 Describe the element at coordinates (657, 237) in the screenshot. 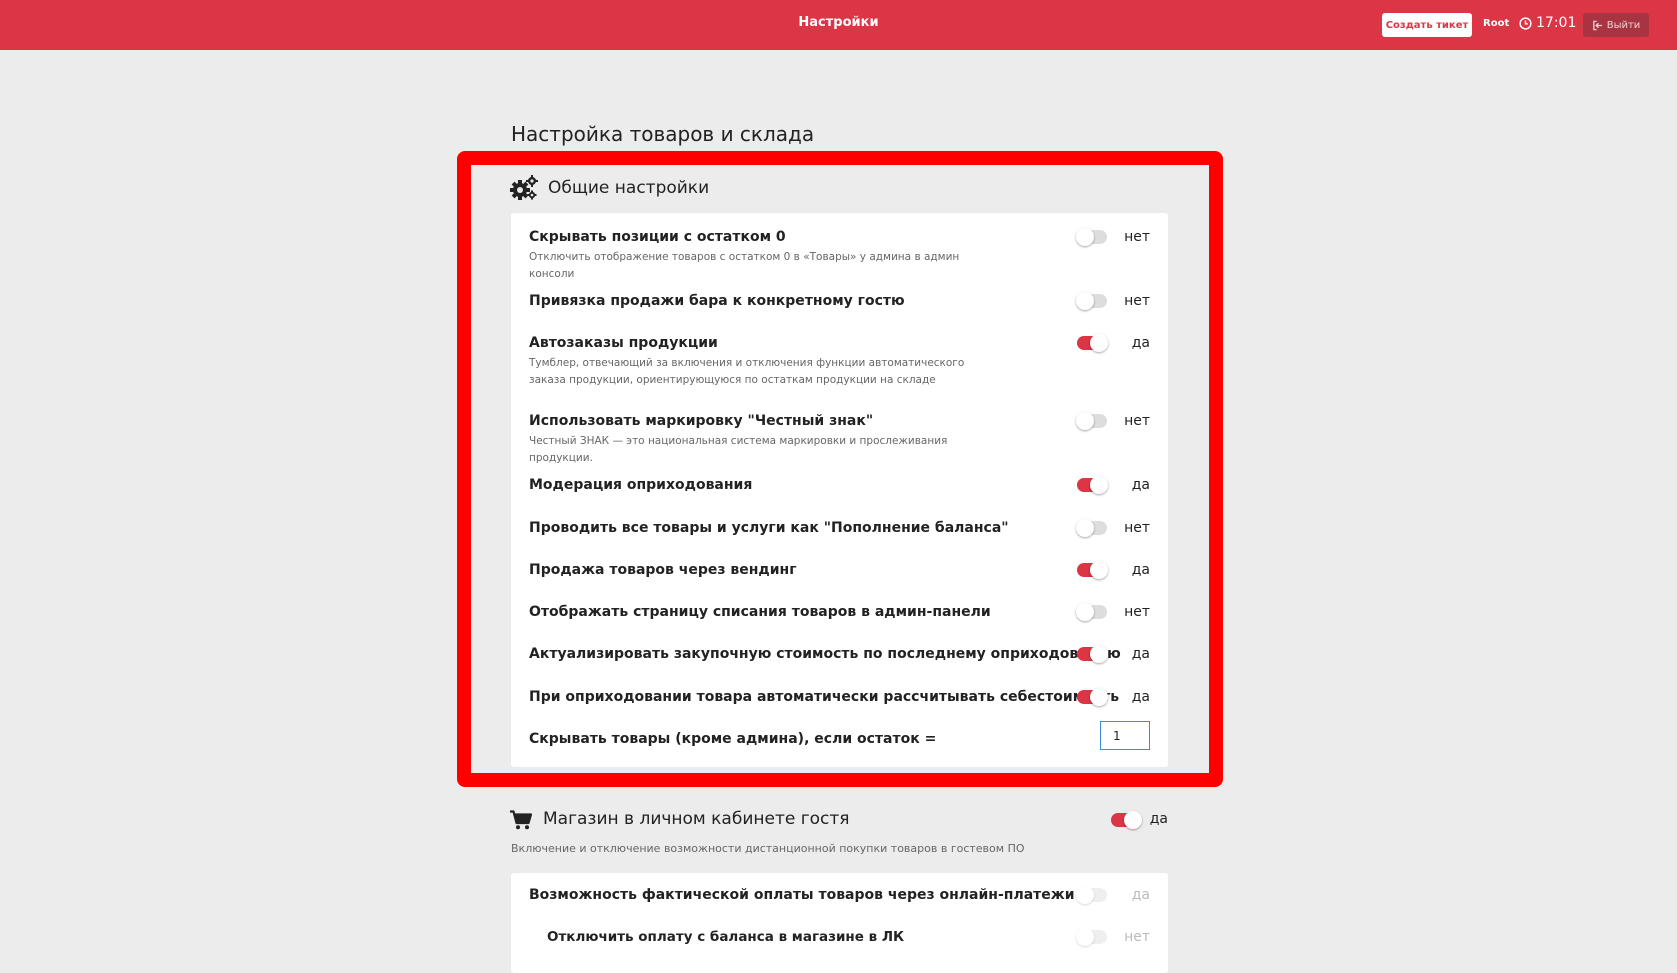

I see `setting-label: Скрывать позиции с остатком 0` at that location.